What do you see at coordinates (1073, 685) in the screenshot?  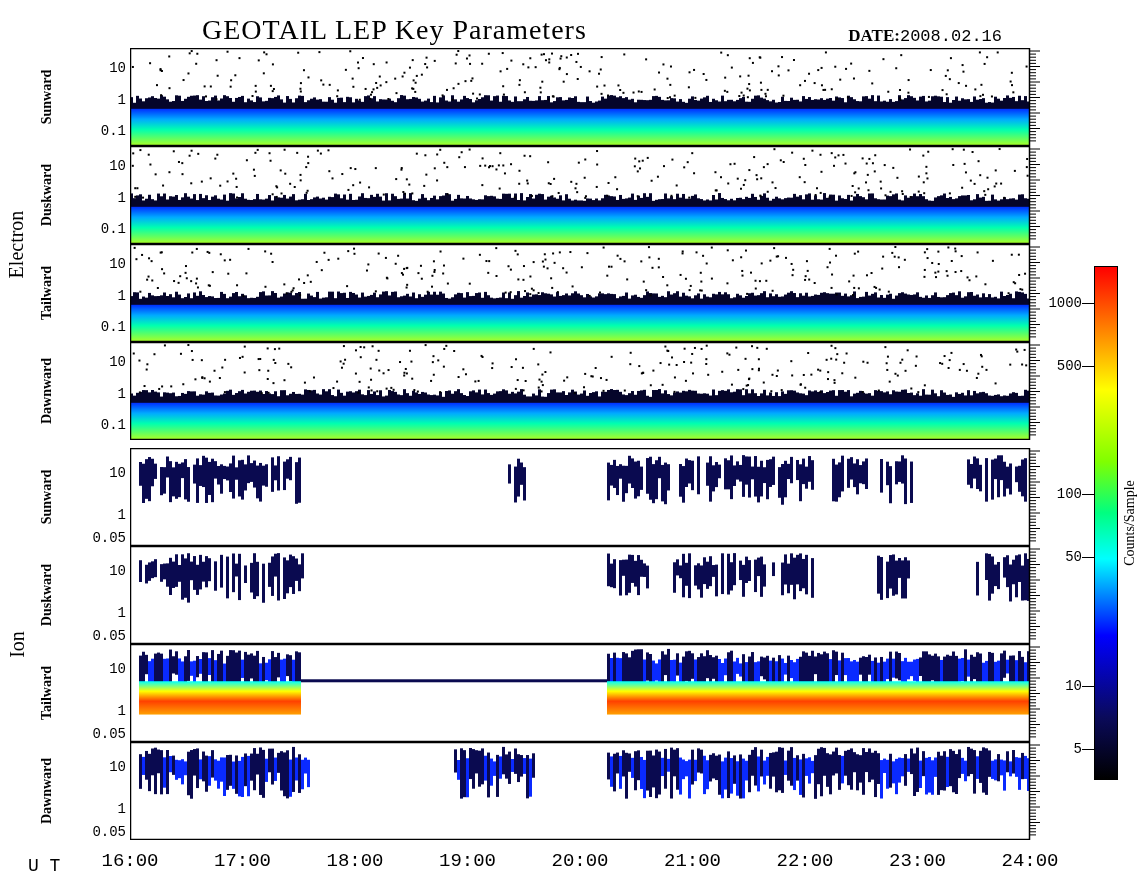 I see `colorbar-tick-label: 10` at bounding box center [1073, 685].